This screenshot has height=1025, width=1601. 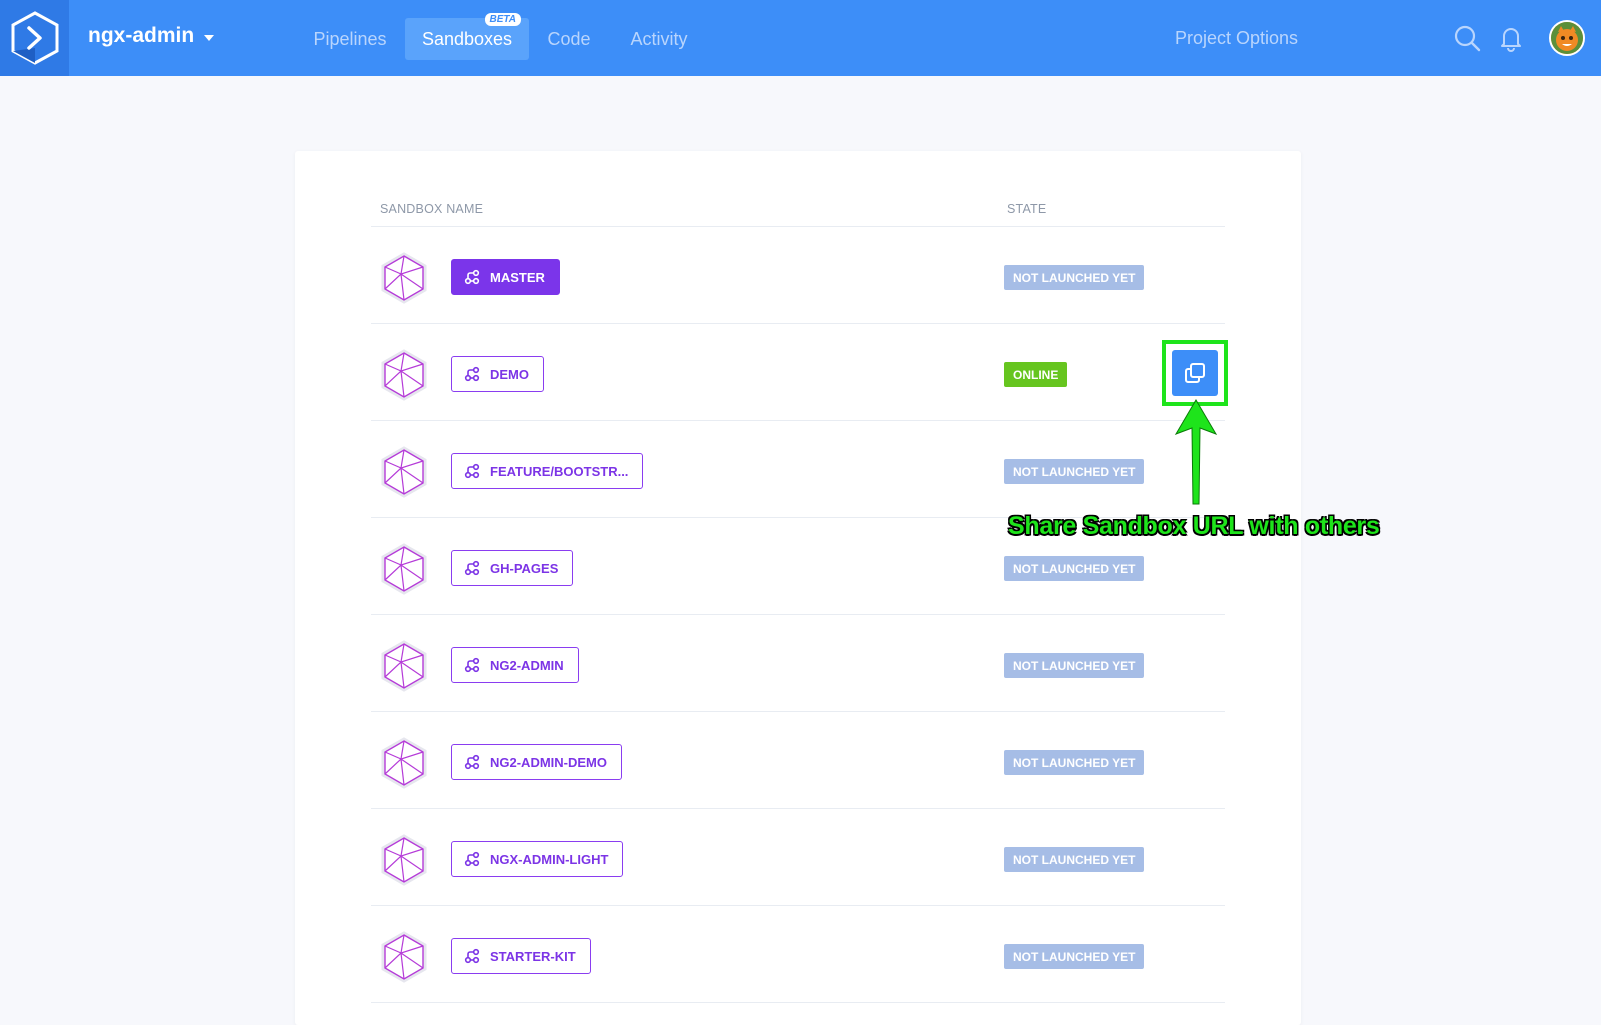 What do you see at coordinates (517, 277) in the screenshot?
I see `sandbox-name: MASTER` at bounding box center [517, 277].